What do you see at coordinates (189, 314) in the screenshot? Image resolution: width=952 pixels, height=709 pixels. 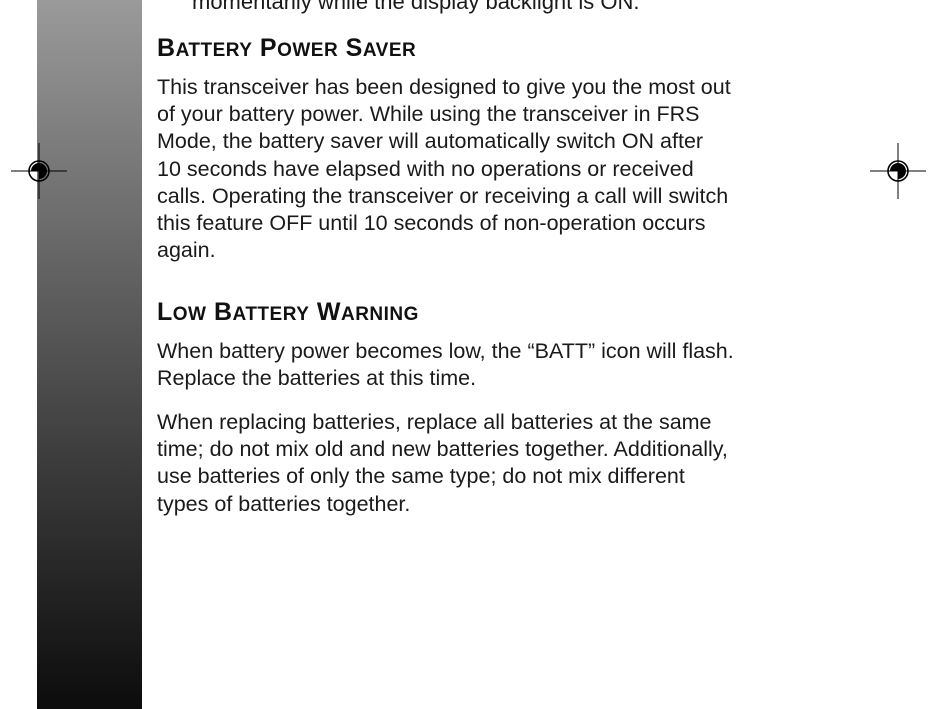 I see `heading-rest: OW` at bounding box center [189, 314].